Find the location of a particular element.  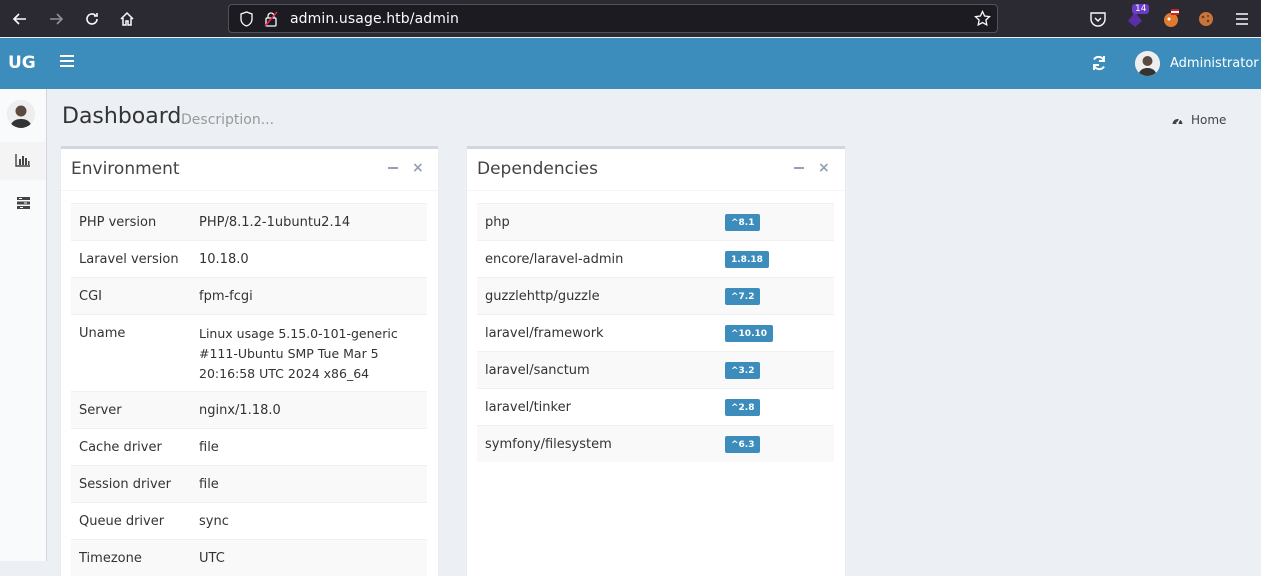

user-avatar is located at coordinates (1147, 63).